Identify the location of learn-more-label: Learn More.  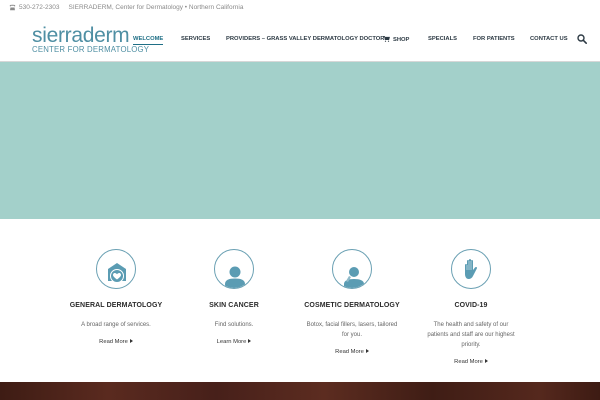
(231, 342).